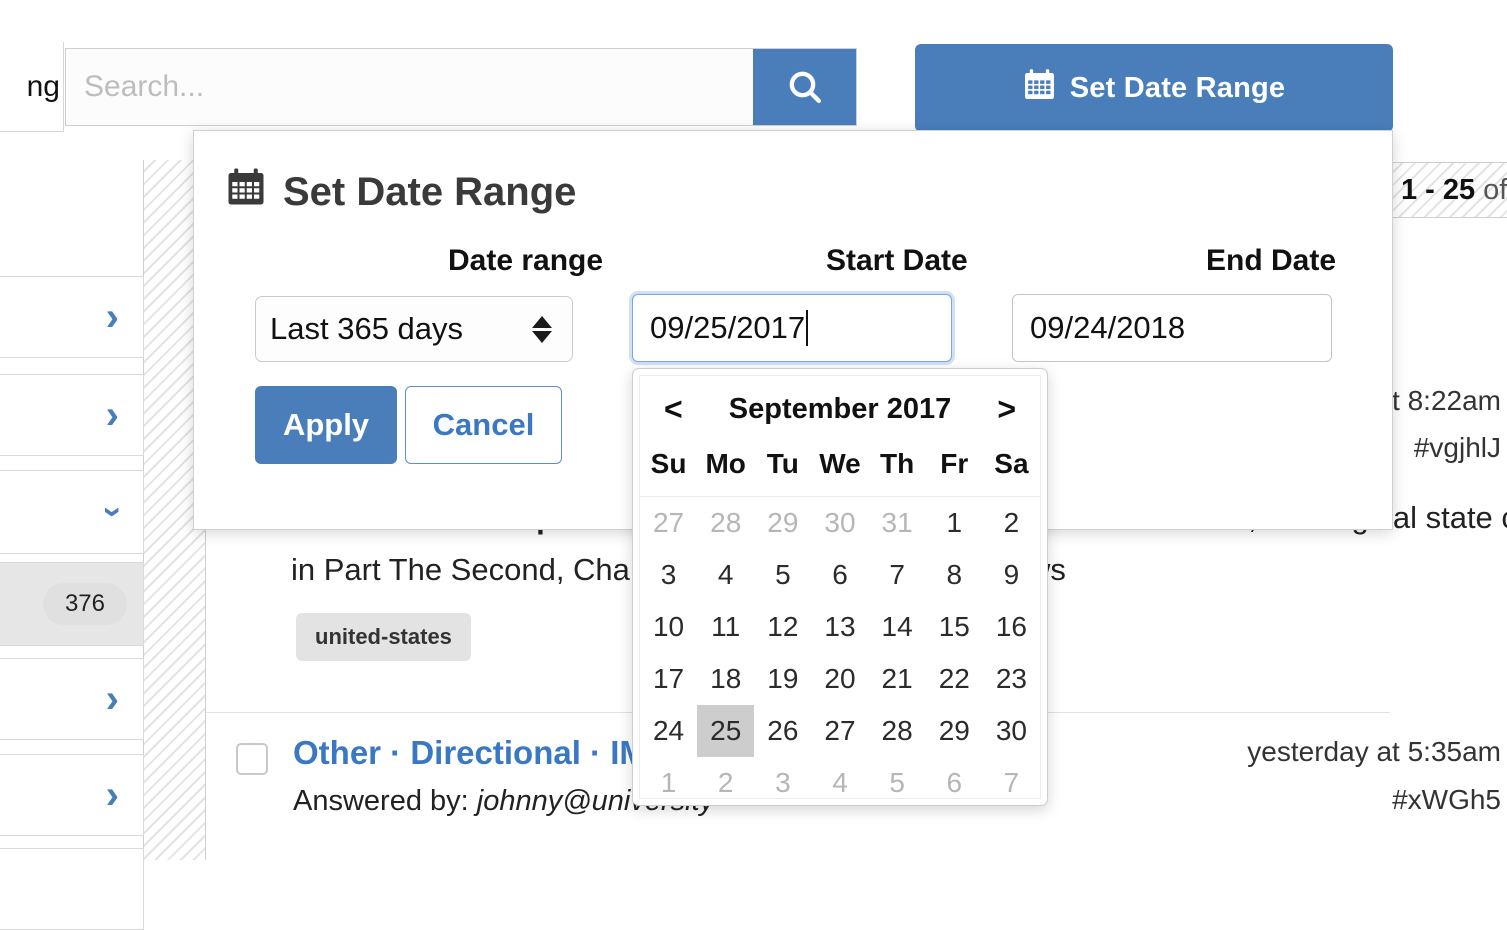 The image size is (1507, 930). Describe the element at coordinates (954, 627) in the screenshot. I see `datepicker-day: 15` at that location.